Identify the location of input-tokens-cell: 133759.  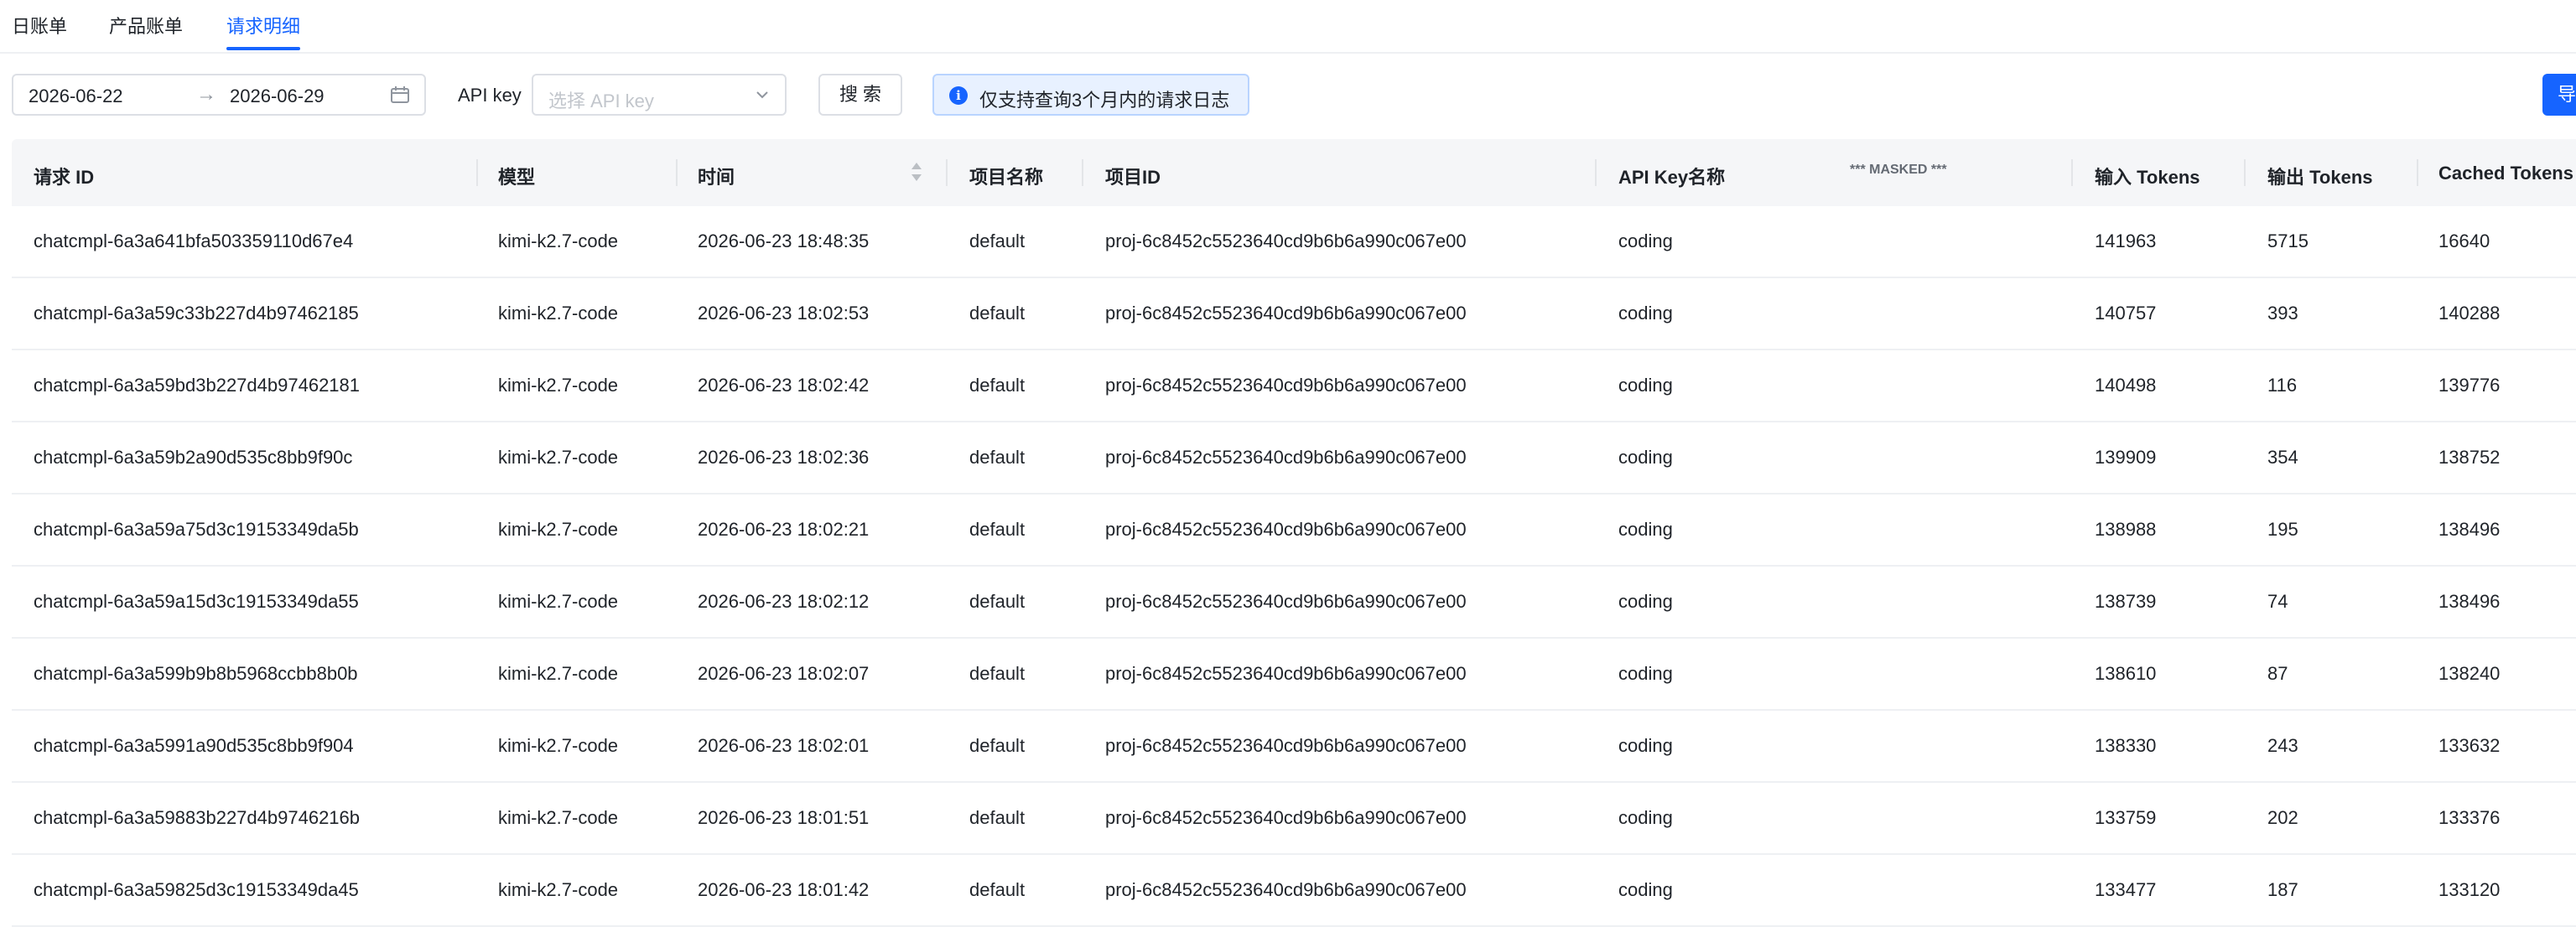
(2126, 817).